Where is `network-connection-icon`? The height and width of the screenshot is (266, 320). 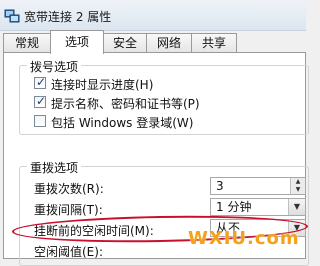
network-connection-icon is located at coordinates (12, 16).